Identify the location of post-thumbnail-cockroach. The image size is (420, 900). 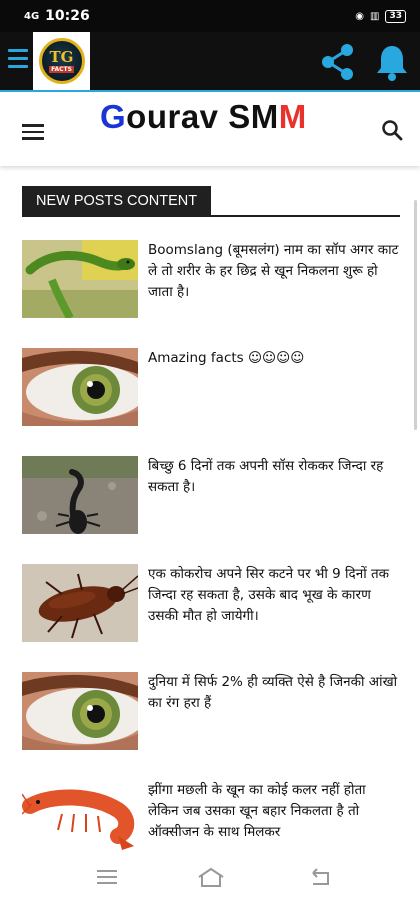
(80, 603).